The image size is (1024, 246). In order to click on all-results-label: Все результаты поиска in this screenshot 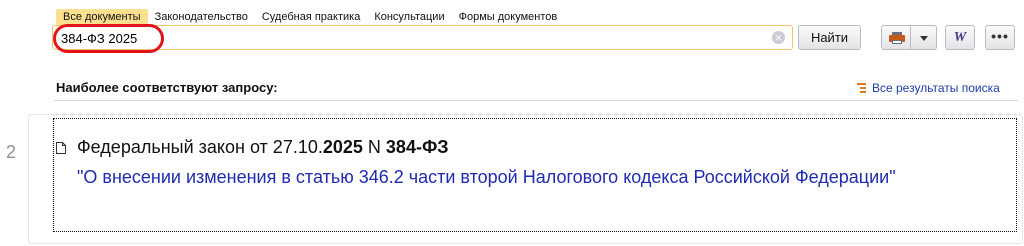, I will do `click(936, 88)`.